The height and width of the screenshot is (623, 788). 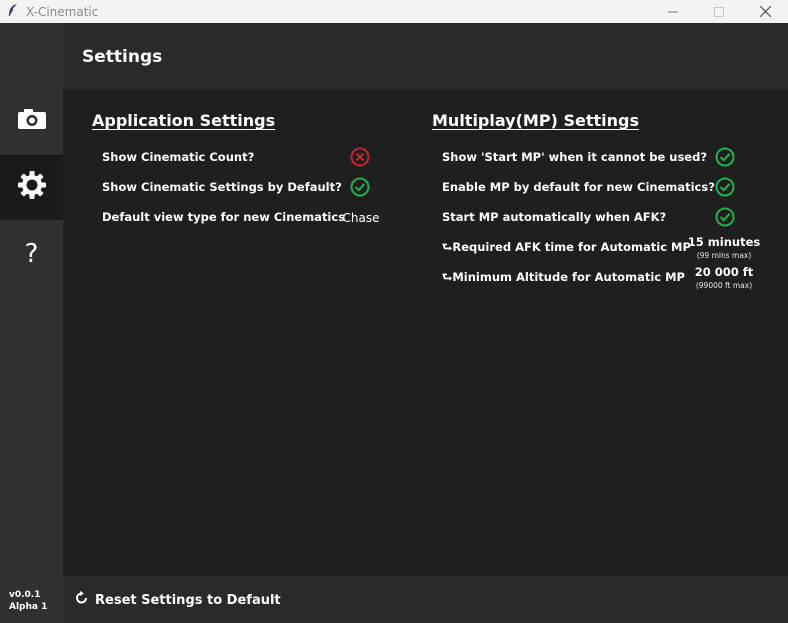 I want to click on window-titlebar: X-Cinematic, so click(x=394, y=11).